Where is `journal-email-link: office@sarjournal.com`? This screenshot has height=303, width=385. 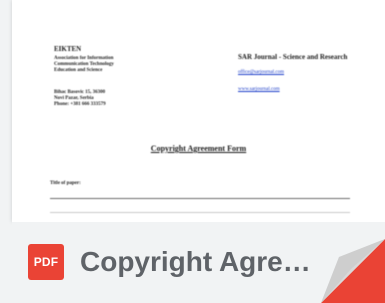
journal-email-link: office@sarjournal.com is located at coordinates (261, 72).